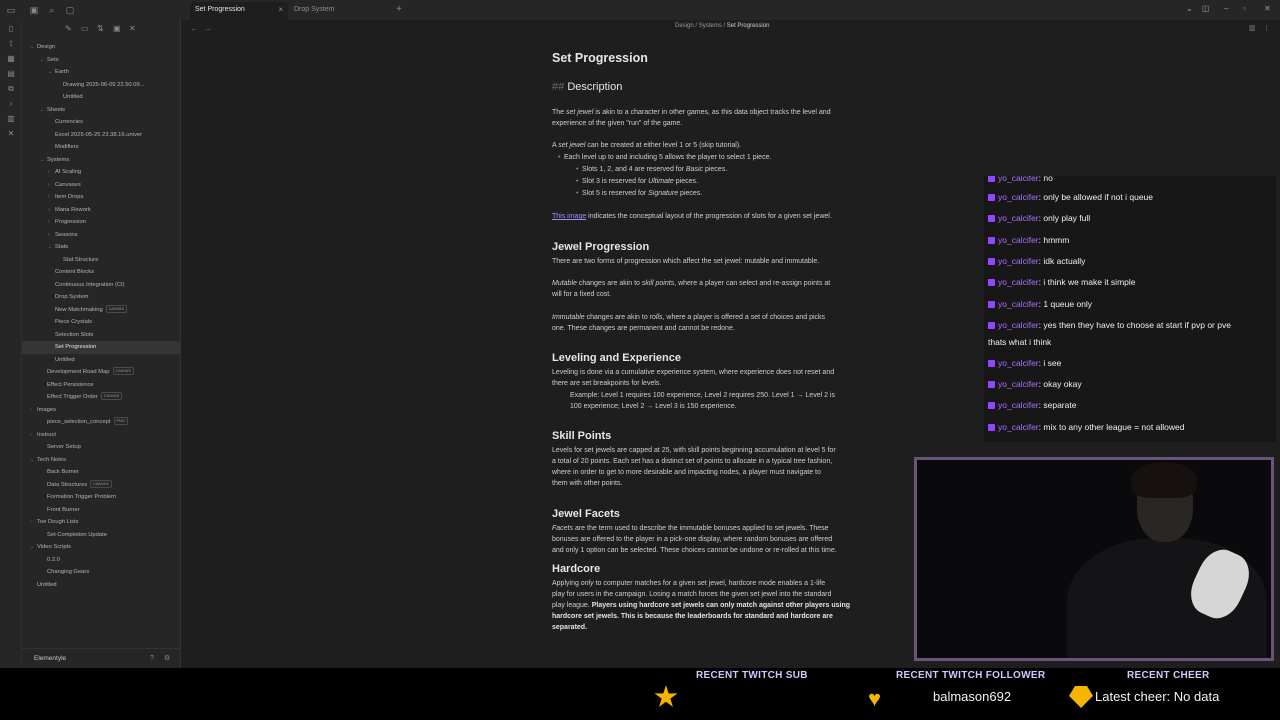 This screenshot has height=720, width=1280. What do you see at coordinates (101, 560) in the screenshot?
I see `tree-item: 0.2.0` at bounding box center [101, 560].